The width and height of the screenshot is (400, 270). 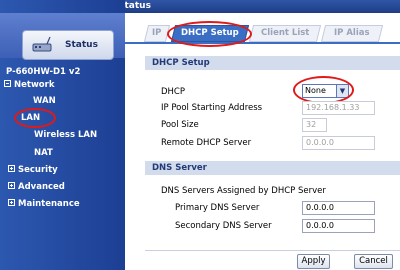 What do you see at coordinates (338, 226) in the screenshot?
I see `secondary-dns-field: 0.0.0.0` at bounding box center [338, 226].